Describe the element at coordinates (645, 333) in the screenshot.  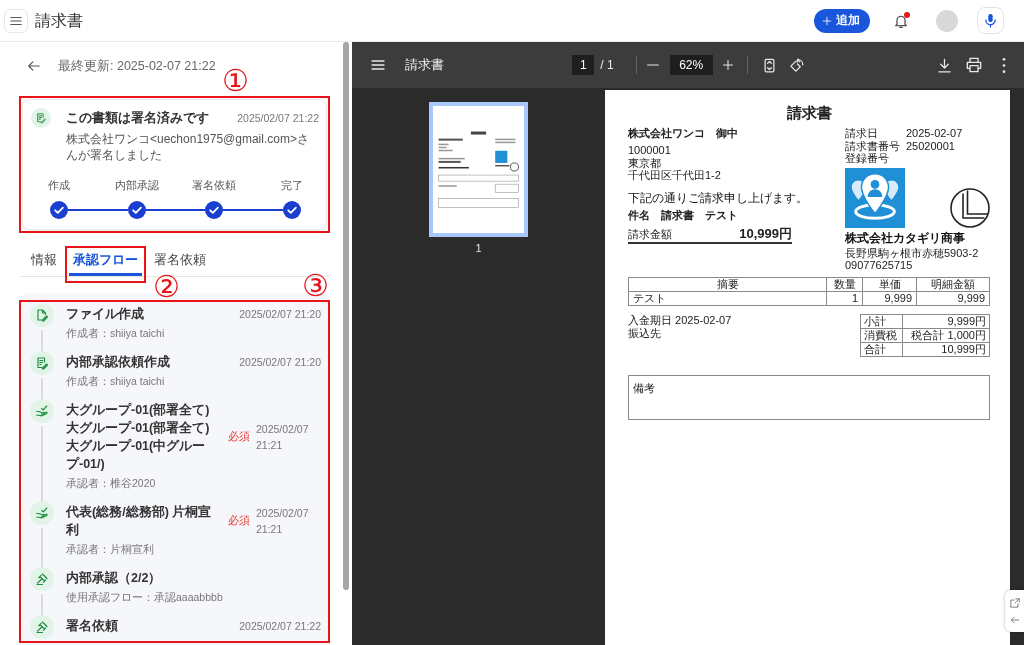
I see `bank-text: 振込先` at that location.